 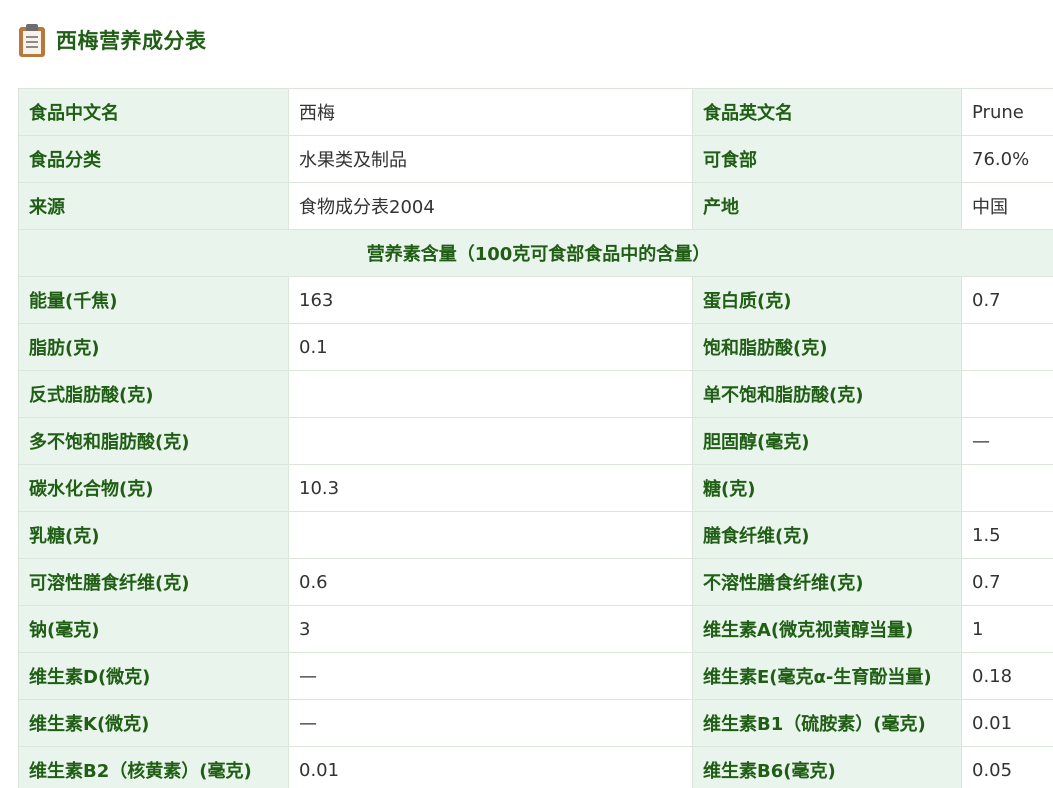 I want to click on table-row: 食品中文名 西梅 食品英文名 Prune, so click(x=535, y=112).